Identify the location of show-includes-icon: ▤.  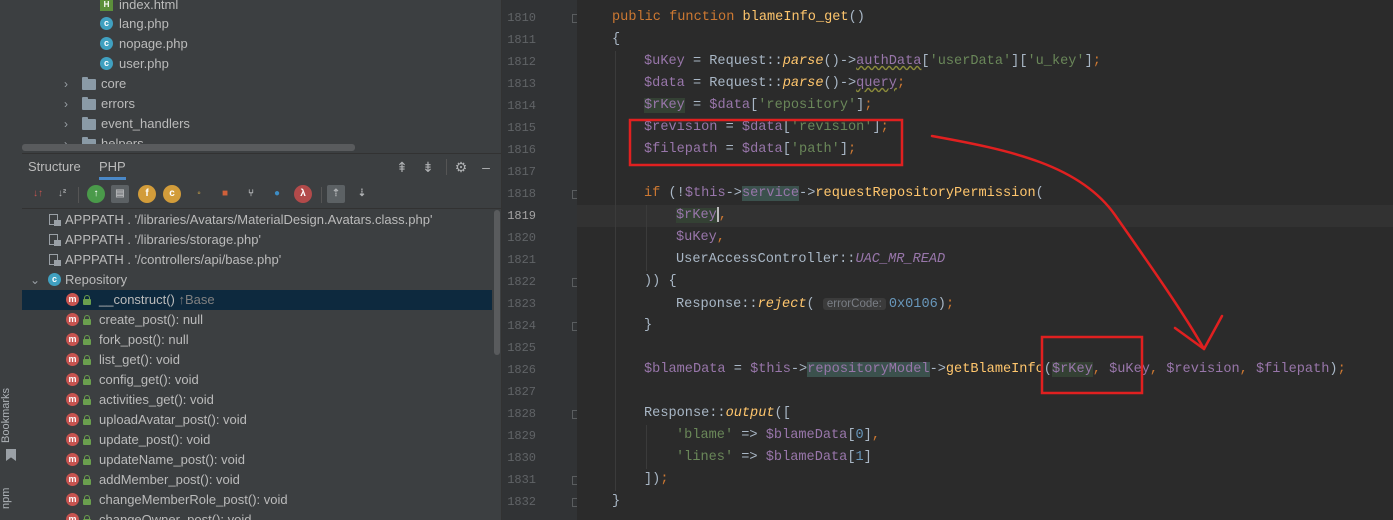
(120, 194).